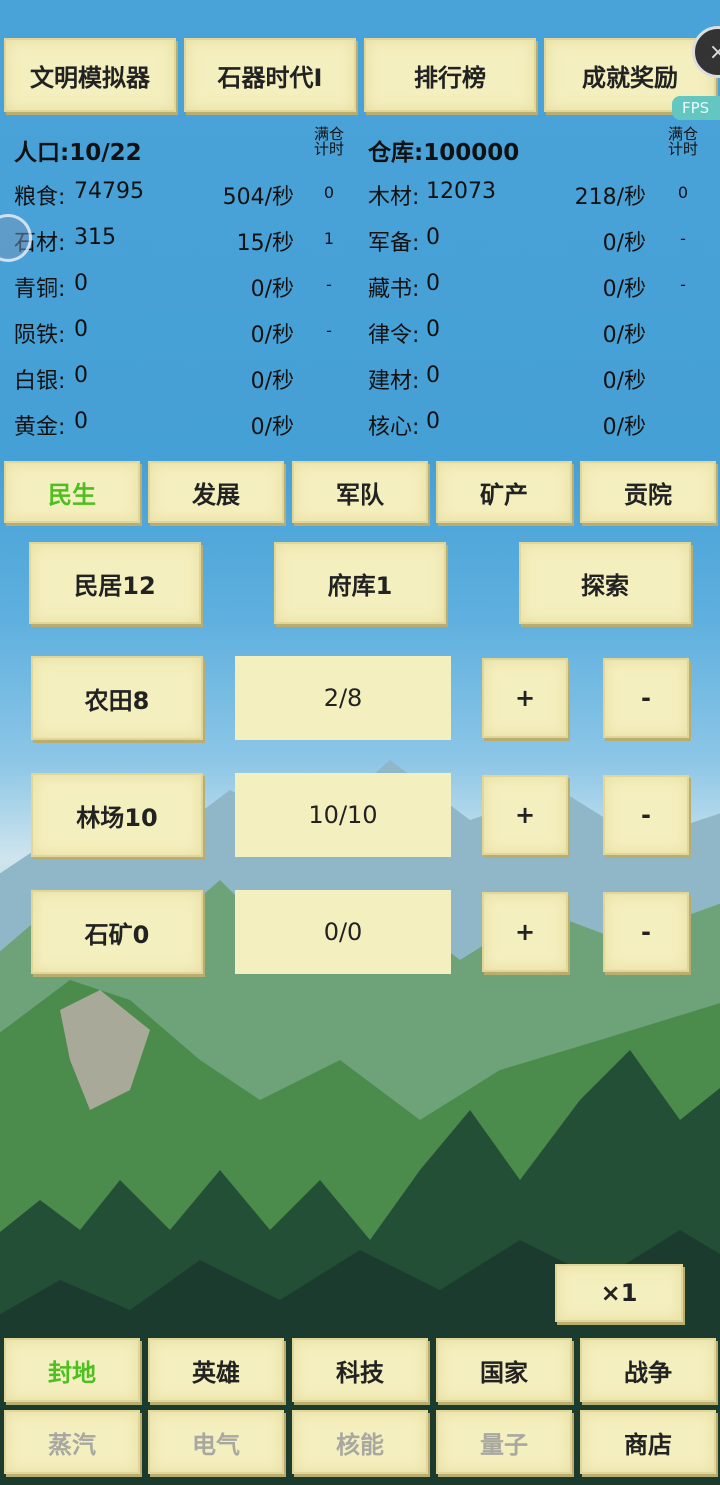  I want to click on nav-electric: 电气, so click(216, 1442).